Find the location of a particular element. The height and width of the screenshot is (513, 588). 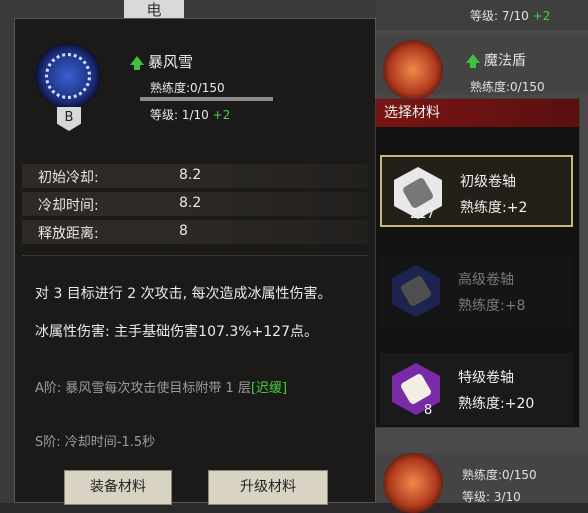

material-proficiency: 熟练度:+8 is located at coordinates (492, 306).